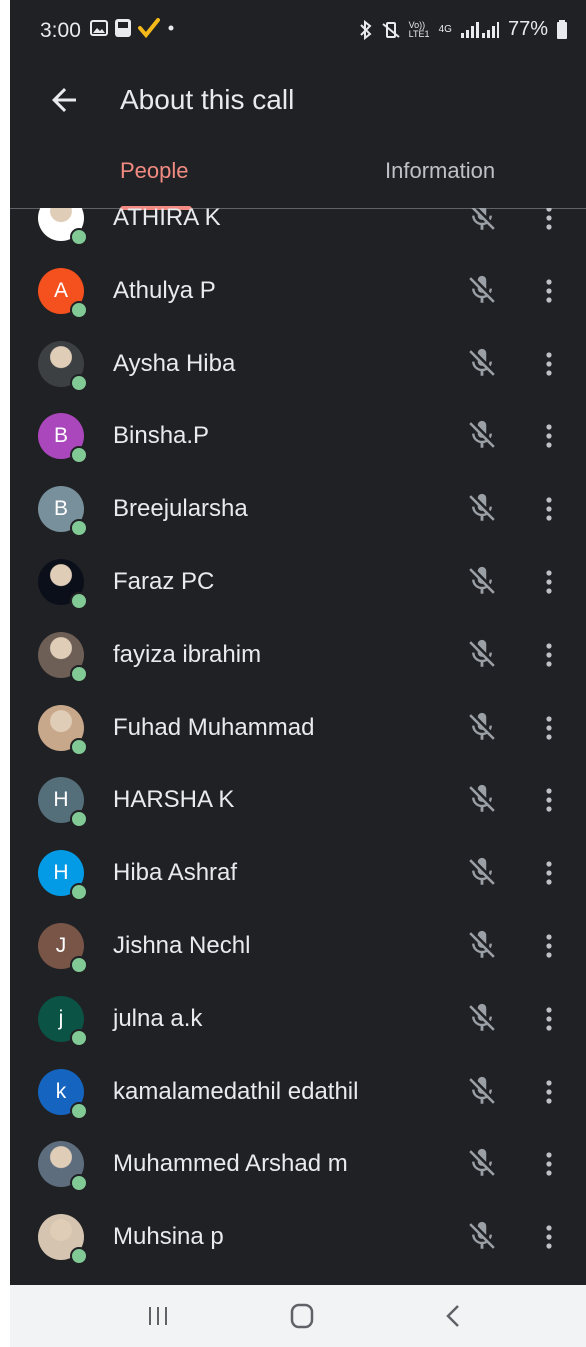 Image resolution: width=586 pixels, height=1347 pixels. Describe the element at coordinates (298, 508) in the screenshot. I see `participant-row: B Breejularsha` at that location.